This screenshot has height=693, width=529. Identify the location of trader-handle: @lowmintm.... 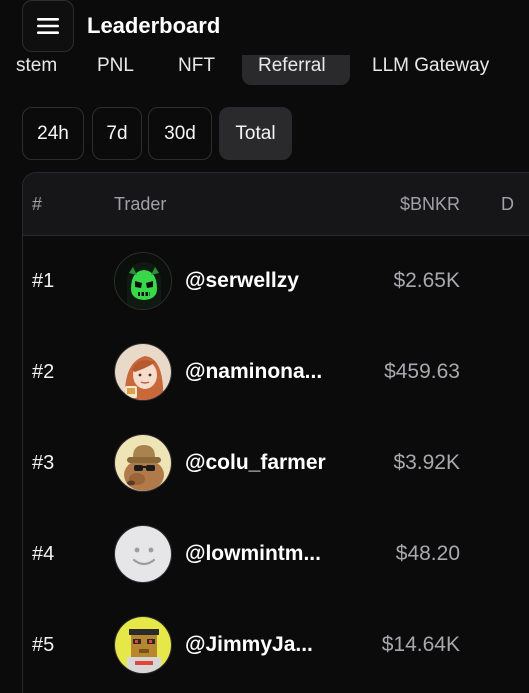
(253, 554).